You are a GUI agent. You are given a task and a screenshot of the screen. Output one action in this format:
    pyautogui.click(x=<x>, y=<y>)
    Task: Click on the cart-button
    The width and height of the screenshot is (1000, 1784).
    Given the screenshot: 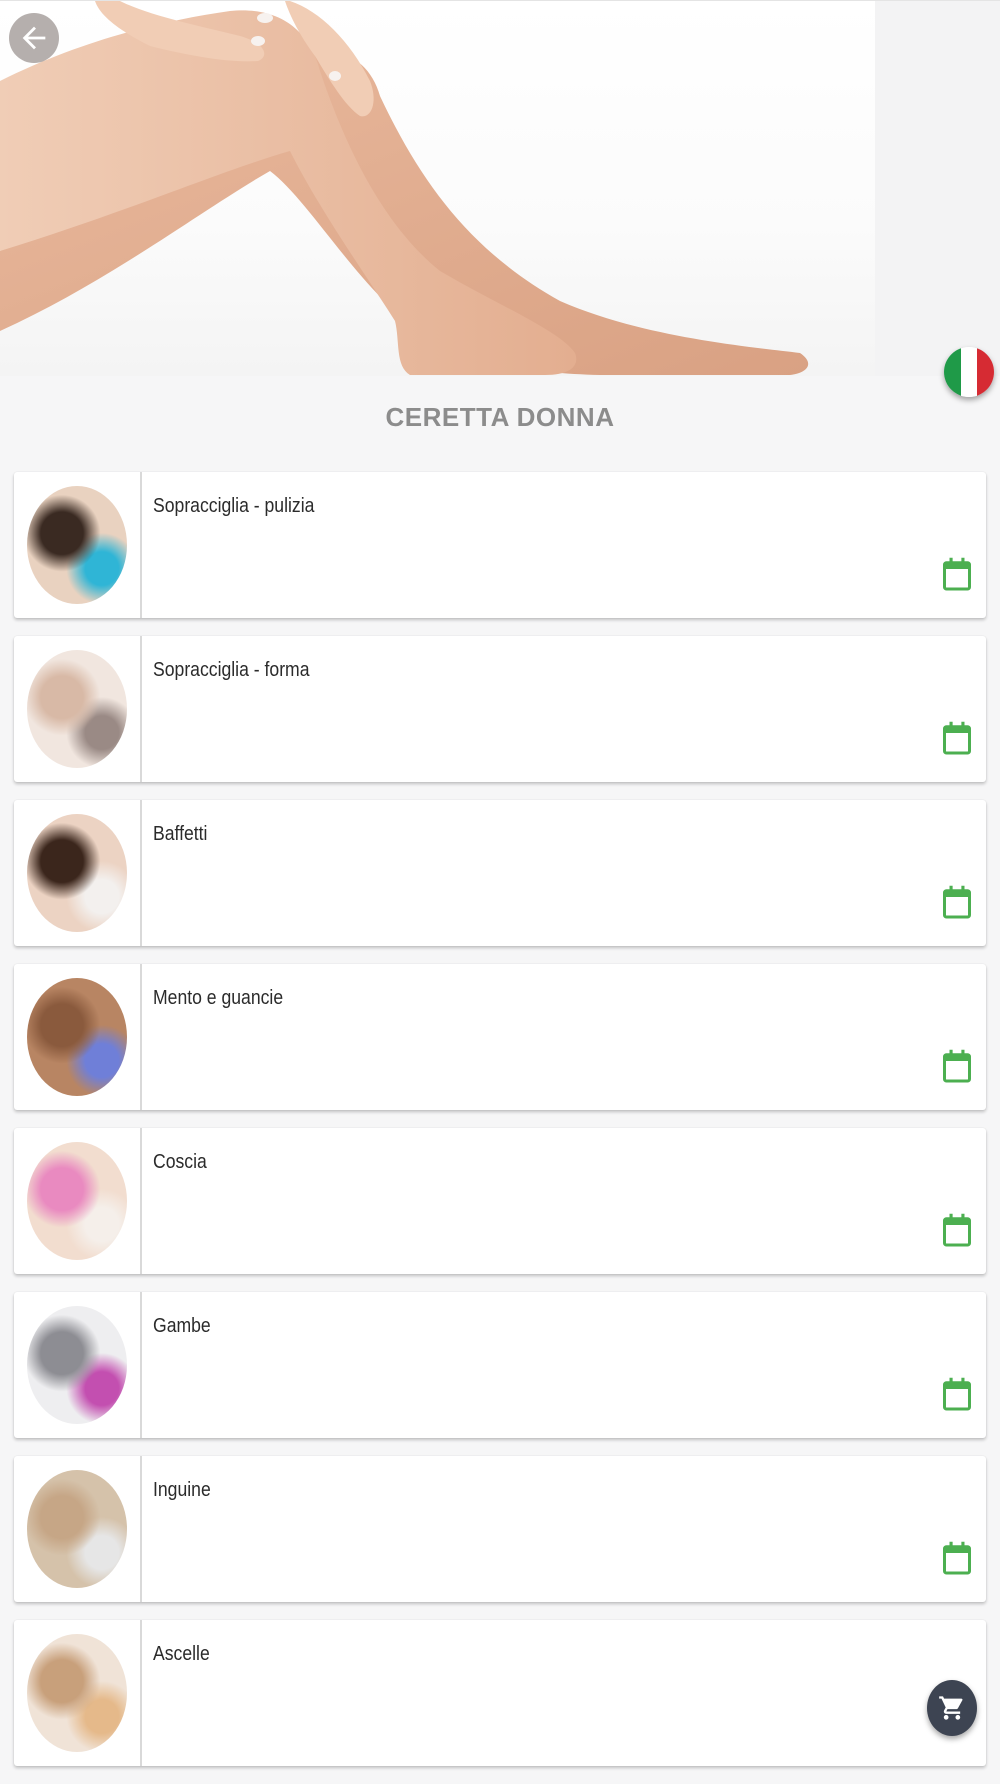 What is the action you would take?
    pyautogui.click(x=952, y=1708)
    